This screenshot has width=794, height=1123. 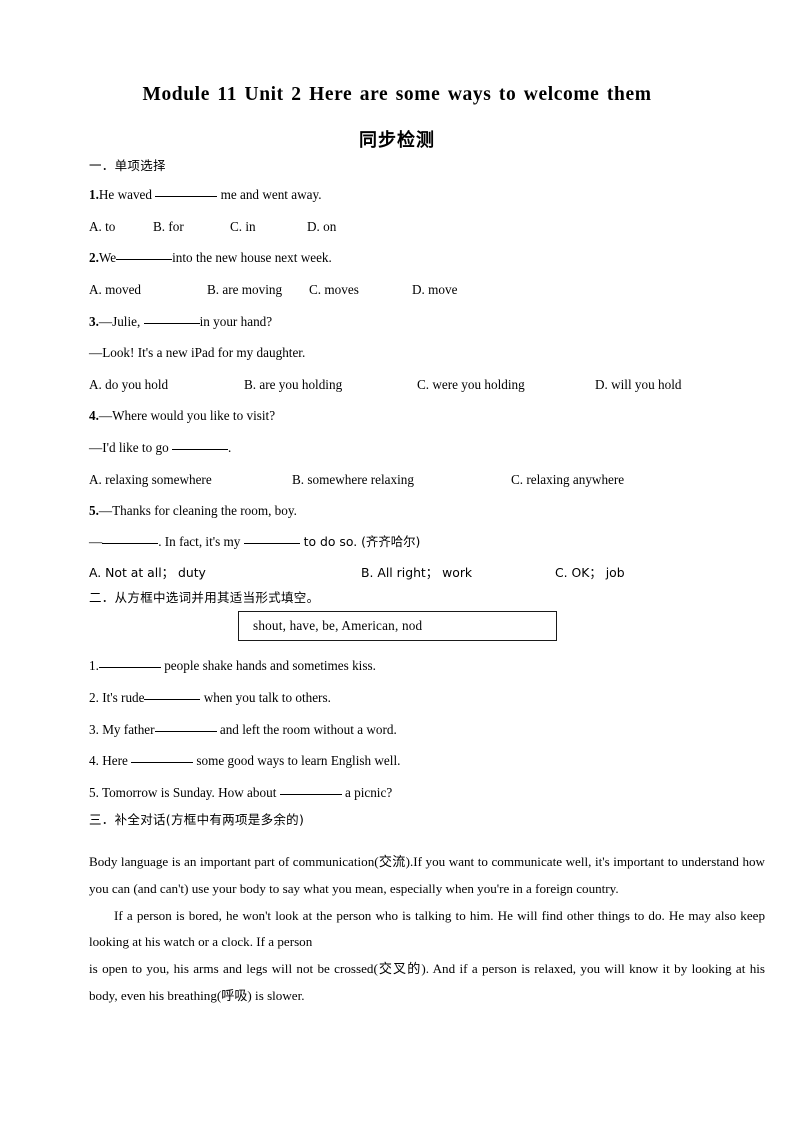 I want to click on question-2-number: 2., so click(x=94, y=258).